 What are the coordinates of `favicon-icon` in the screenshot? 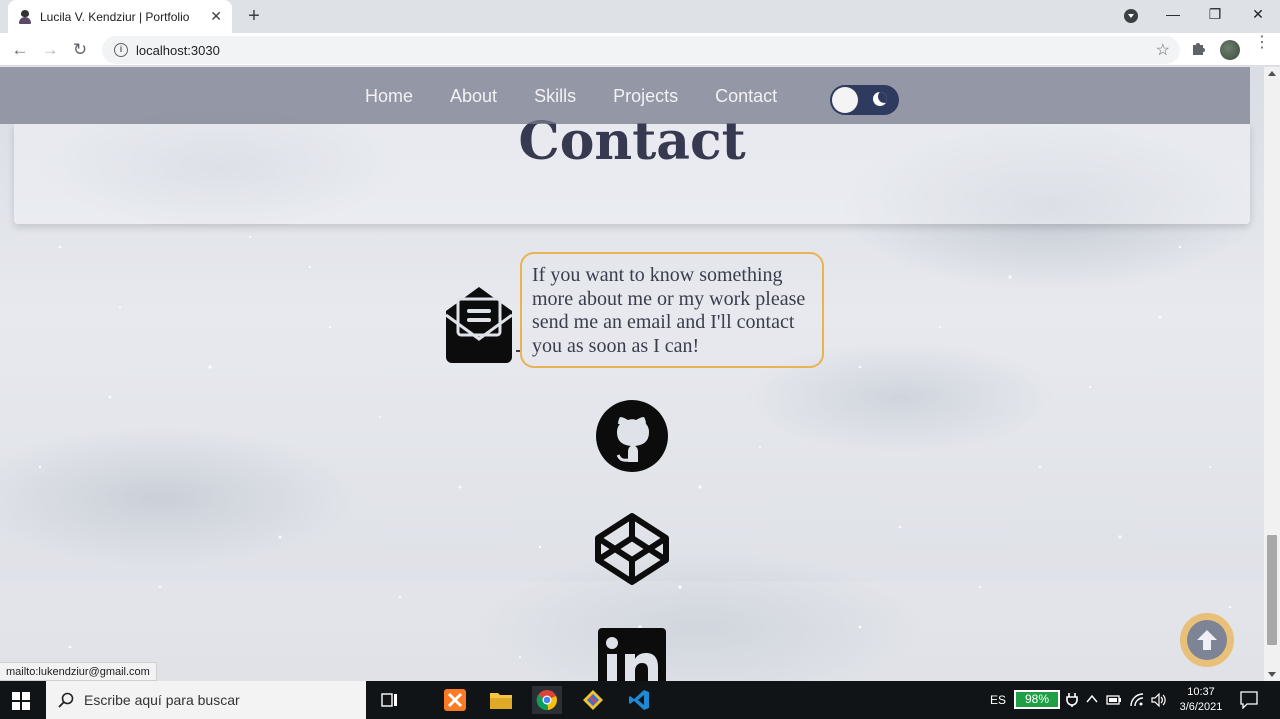 It's located at (25, 16).